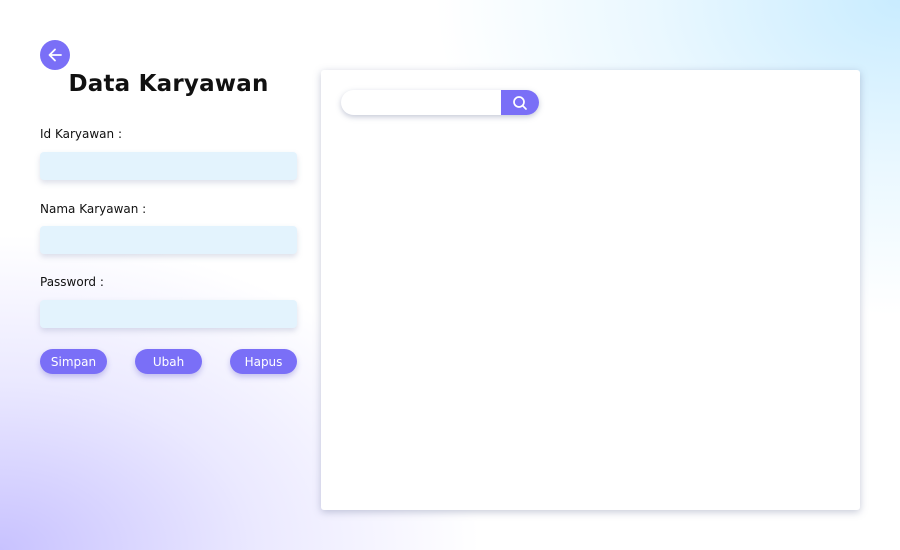  Describe the element at coordinates (72, 282) in the screenshot. I see `password-label: Password :` at that location.